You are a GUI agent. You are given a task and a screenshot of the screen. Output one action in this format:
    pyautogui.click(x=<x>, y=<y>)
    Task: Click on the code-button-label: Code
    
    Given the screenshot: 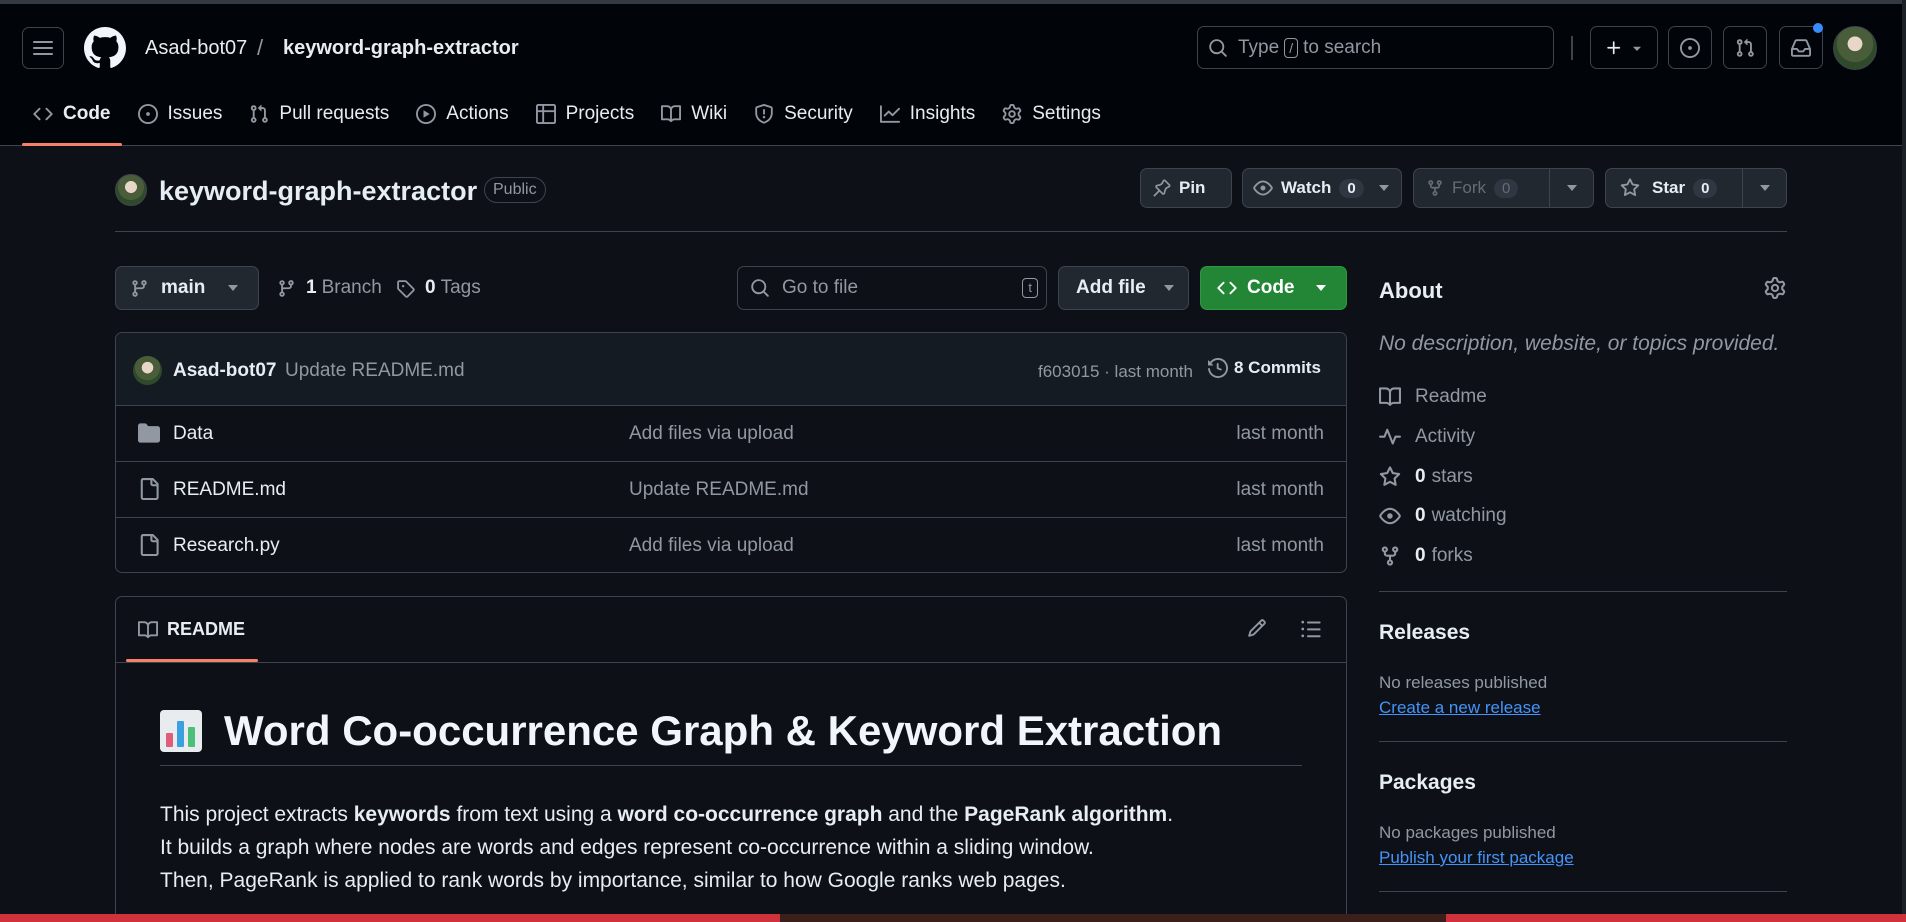 What is the action you would take?
    pyautogui.click(x=1271, y=287)
    